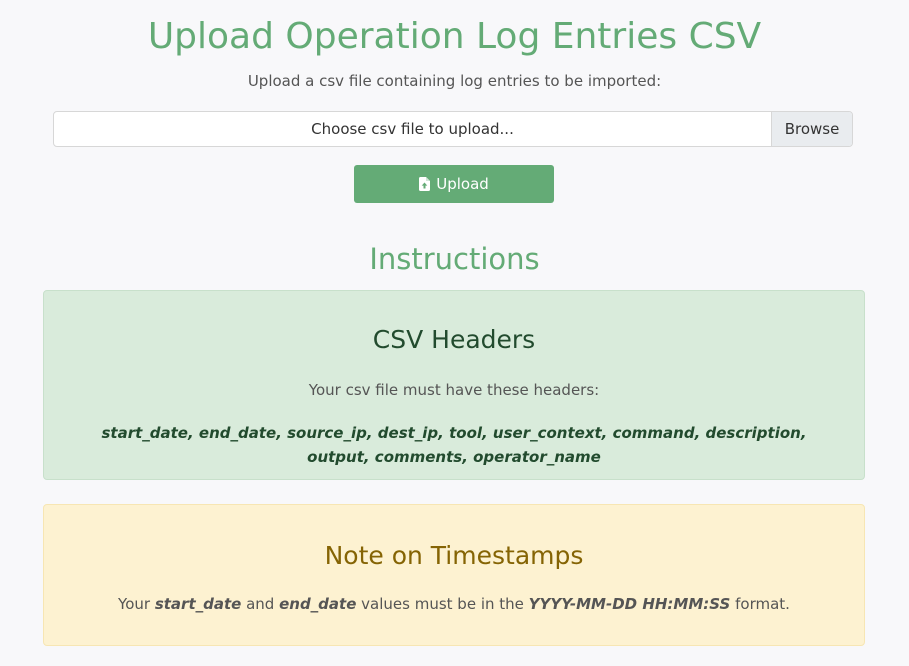 This screenshot has height=666, width=909. What do you see at coordinates (454, 339) in the screenshot?
I see `csv-headers-title: CSV Headers` at bounding box center [454, 339].